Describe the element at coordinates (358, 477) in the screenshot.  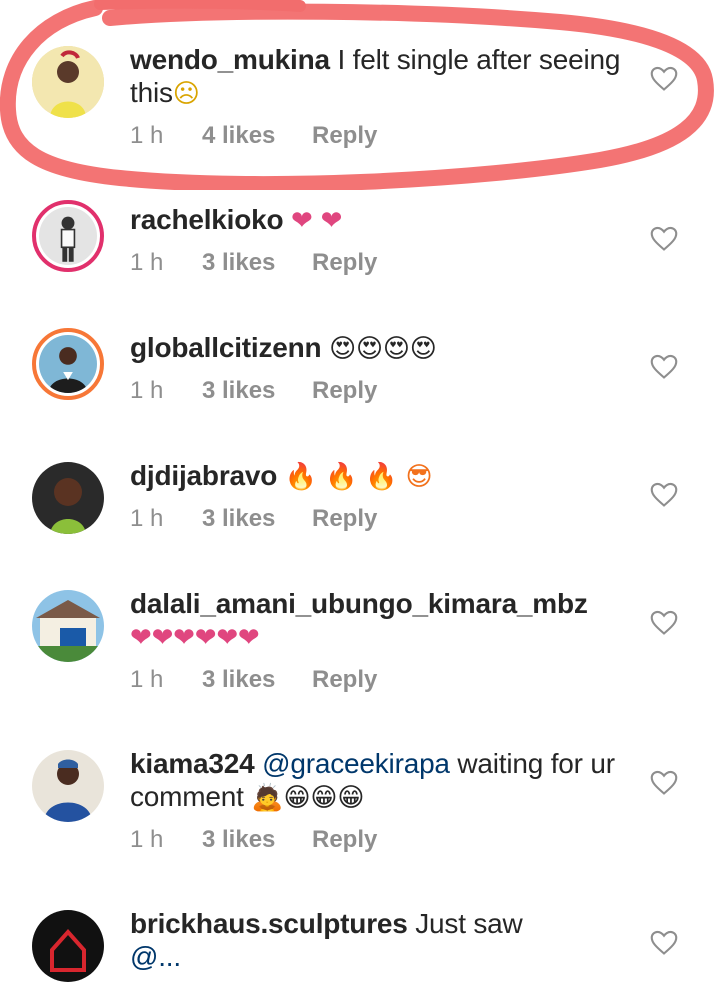
I see `comment-emoji: 🔥 🔥 🔥 😎` at that location.